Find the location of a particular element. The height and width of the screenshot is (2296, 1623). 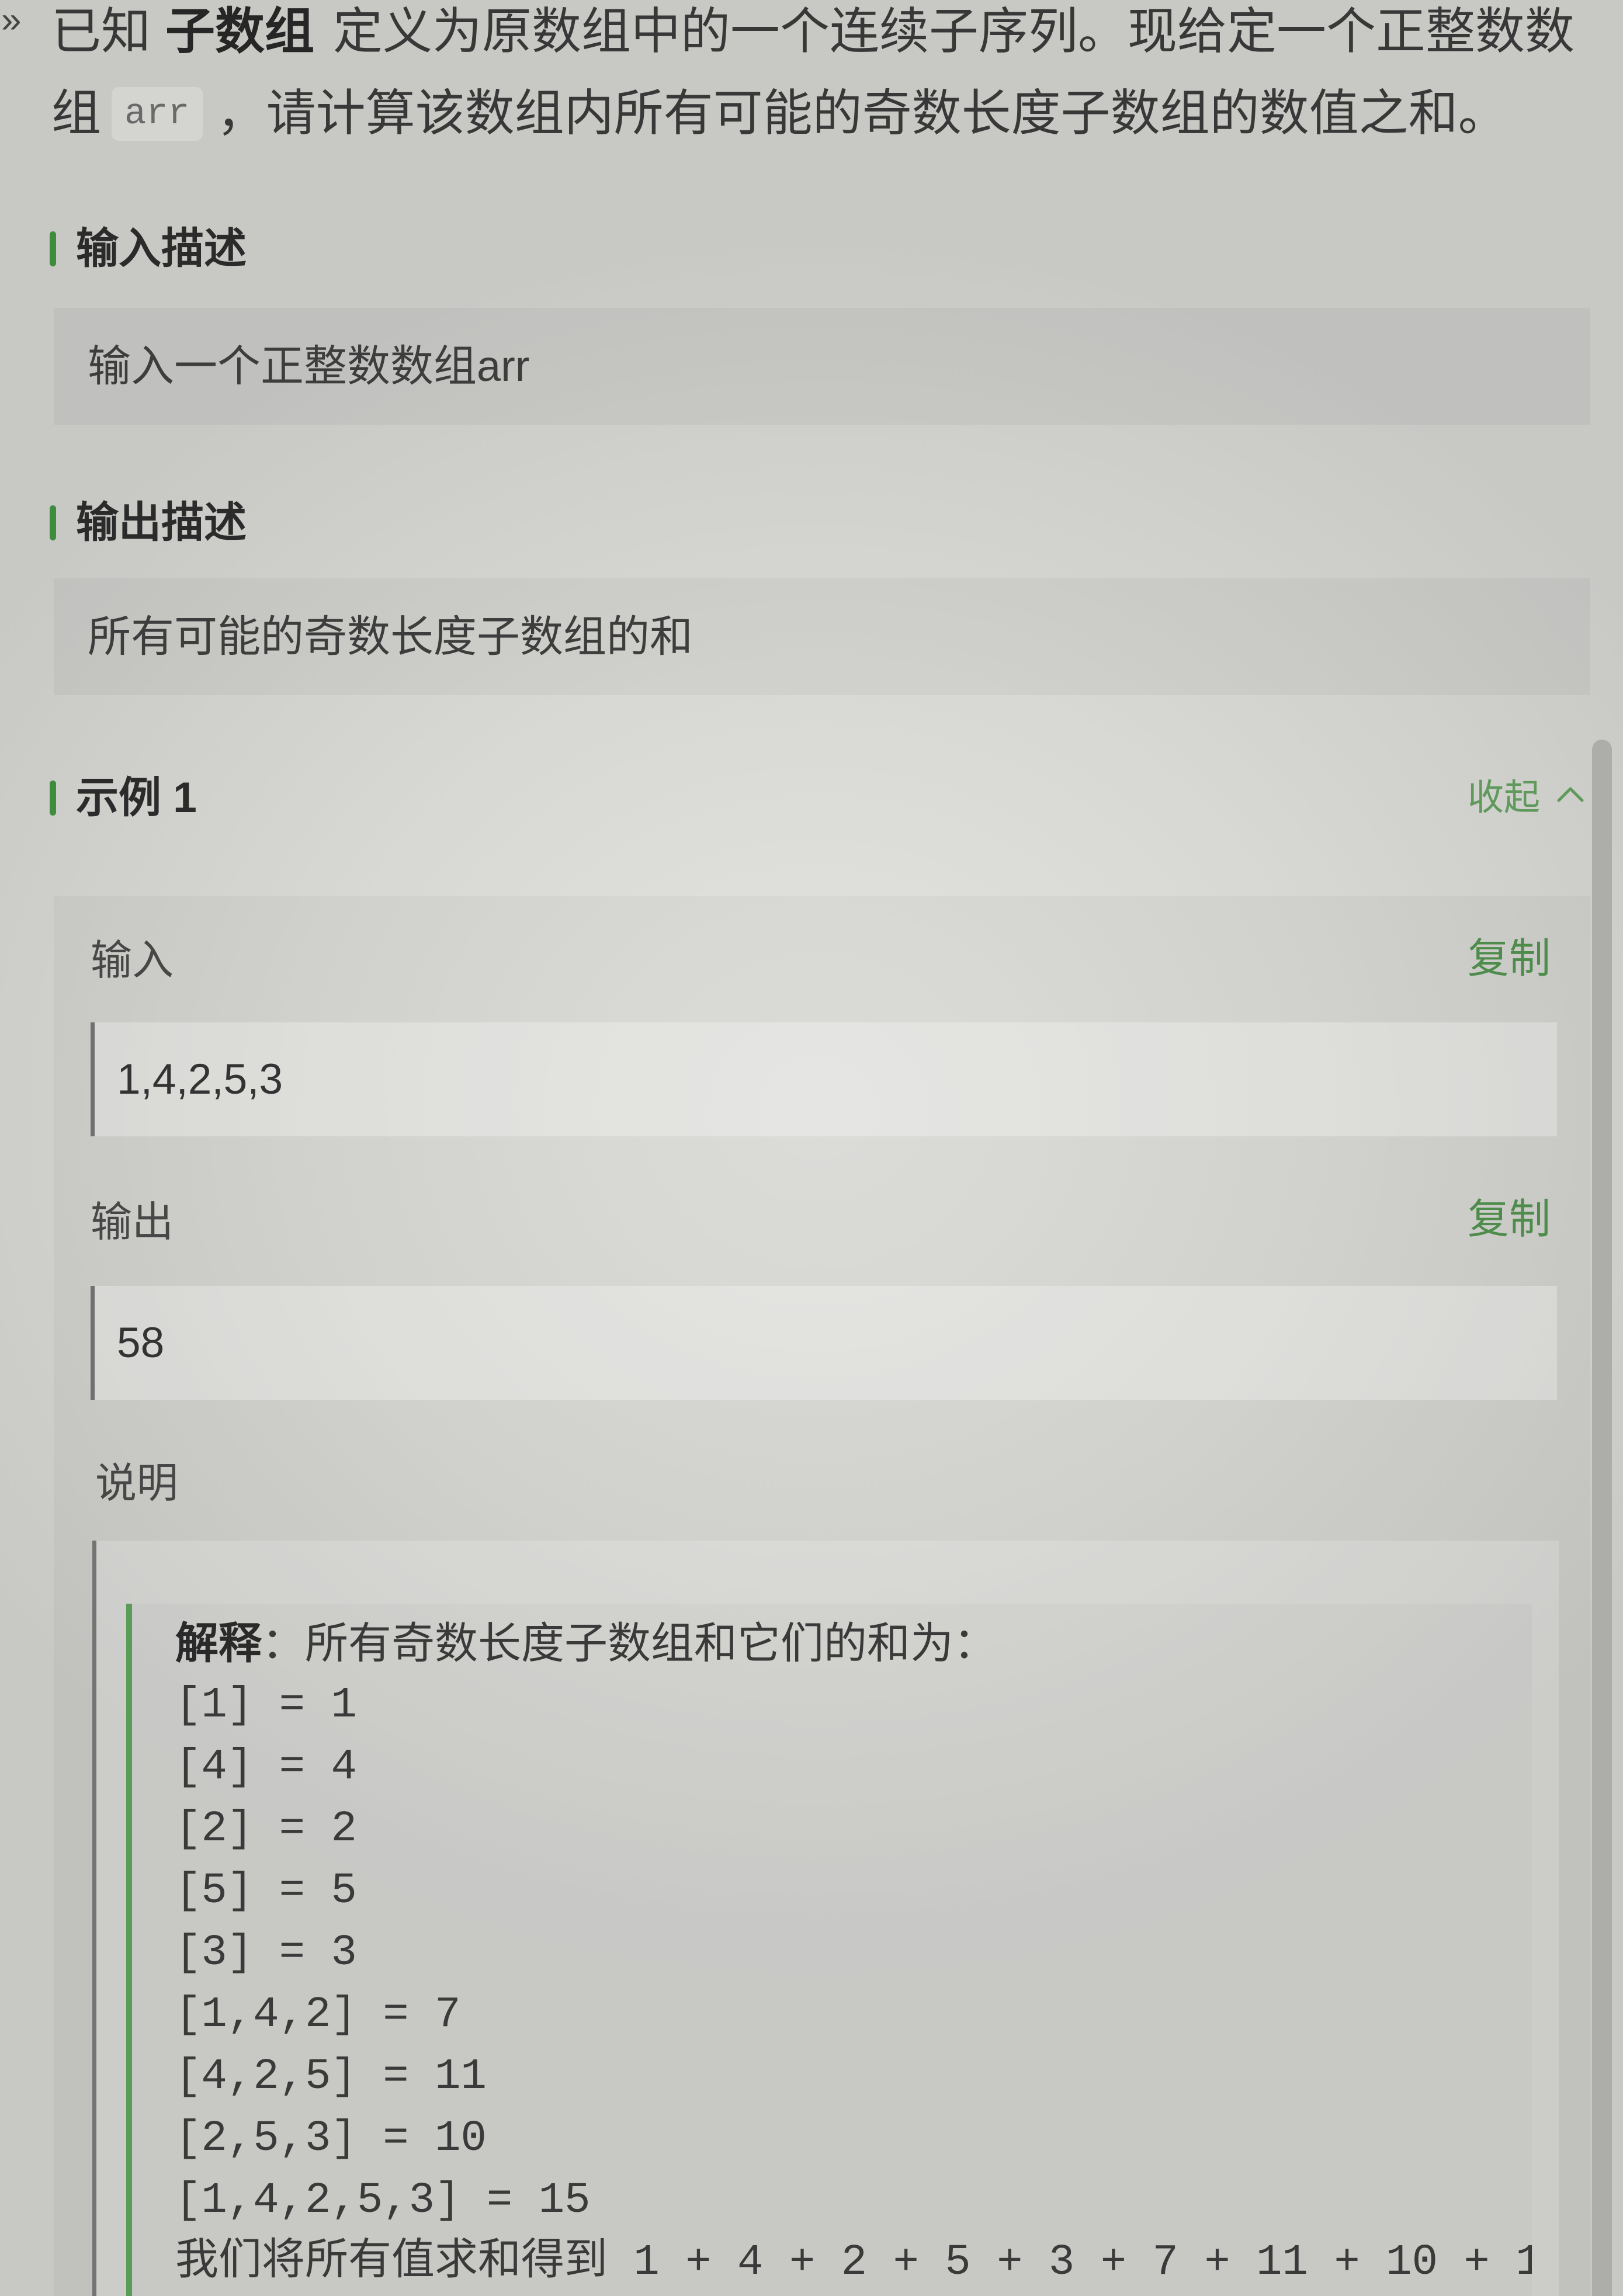

collapse-label: 收起 is located at coordinates (1504, 798).